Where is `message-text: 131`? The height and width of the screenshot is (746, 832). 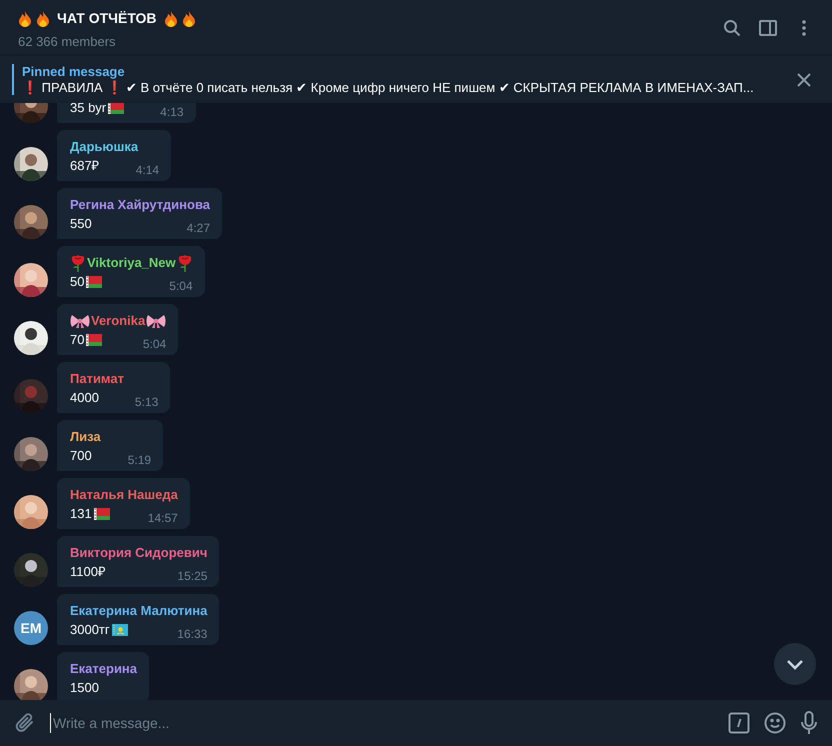 message-text: 131 is located at coordinates (81, 514).